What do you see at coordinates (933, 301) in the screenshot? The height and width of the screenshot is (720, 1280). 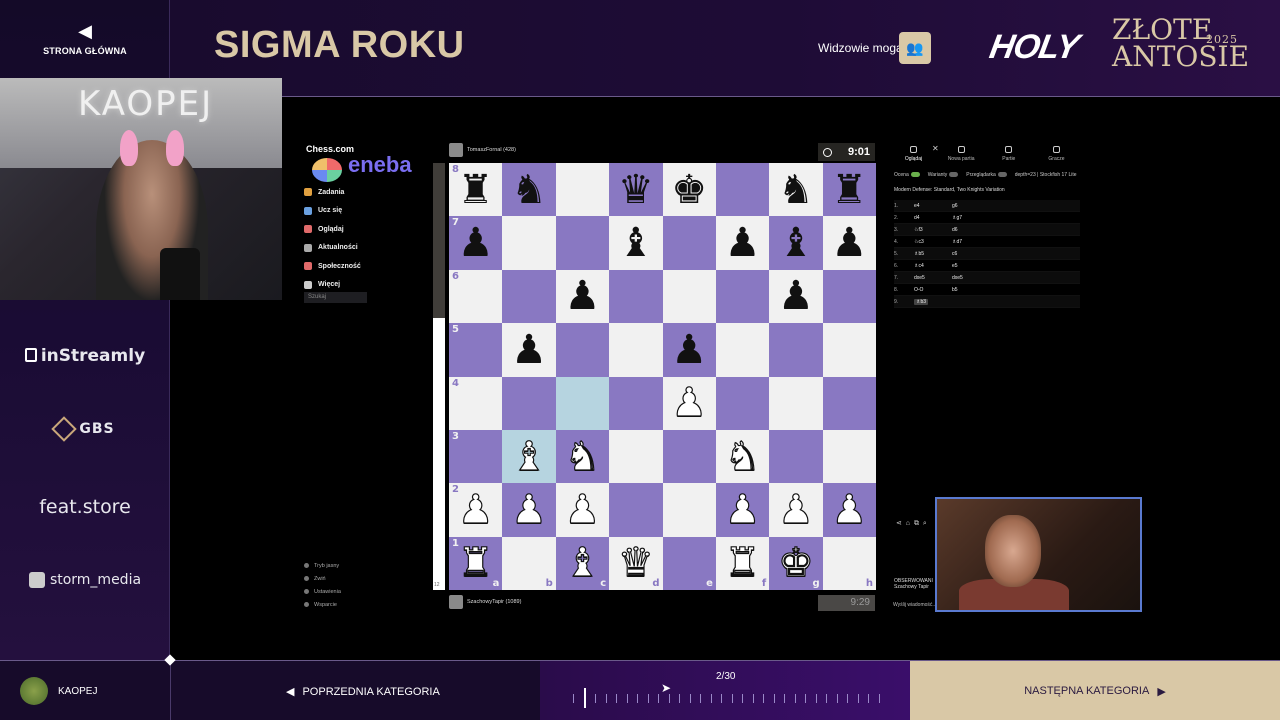 I see `white-move: ♗b3` at bounding box center [933, 301].